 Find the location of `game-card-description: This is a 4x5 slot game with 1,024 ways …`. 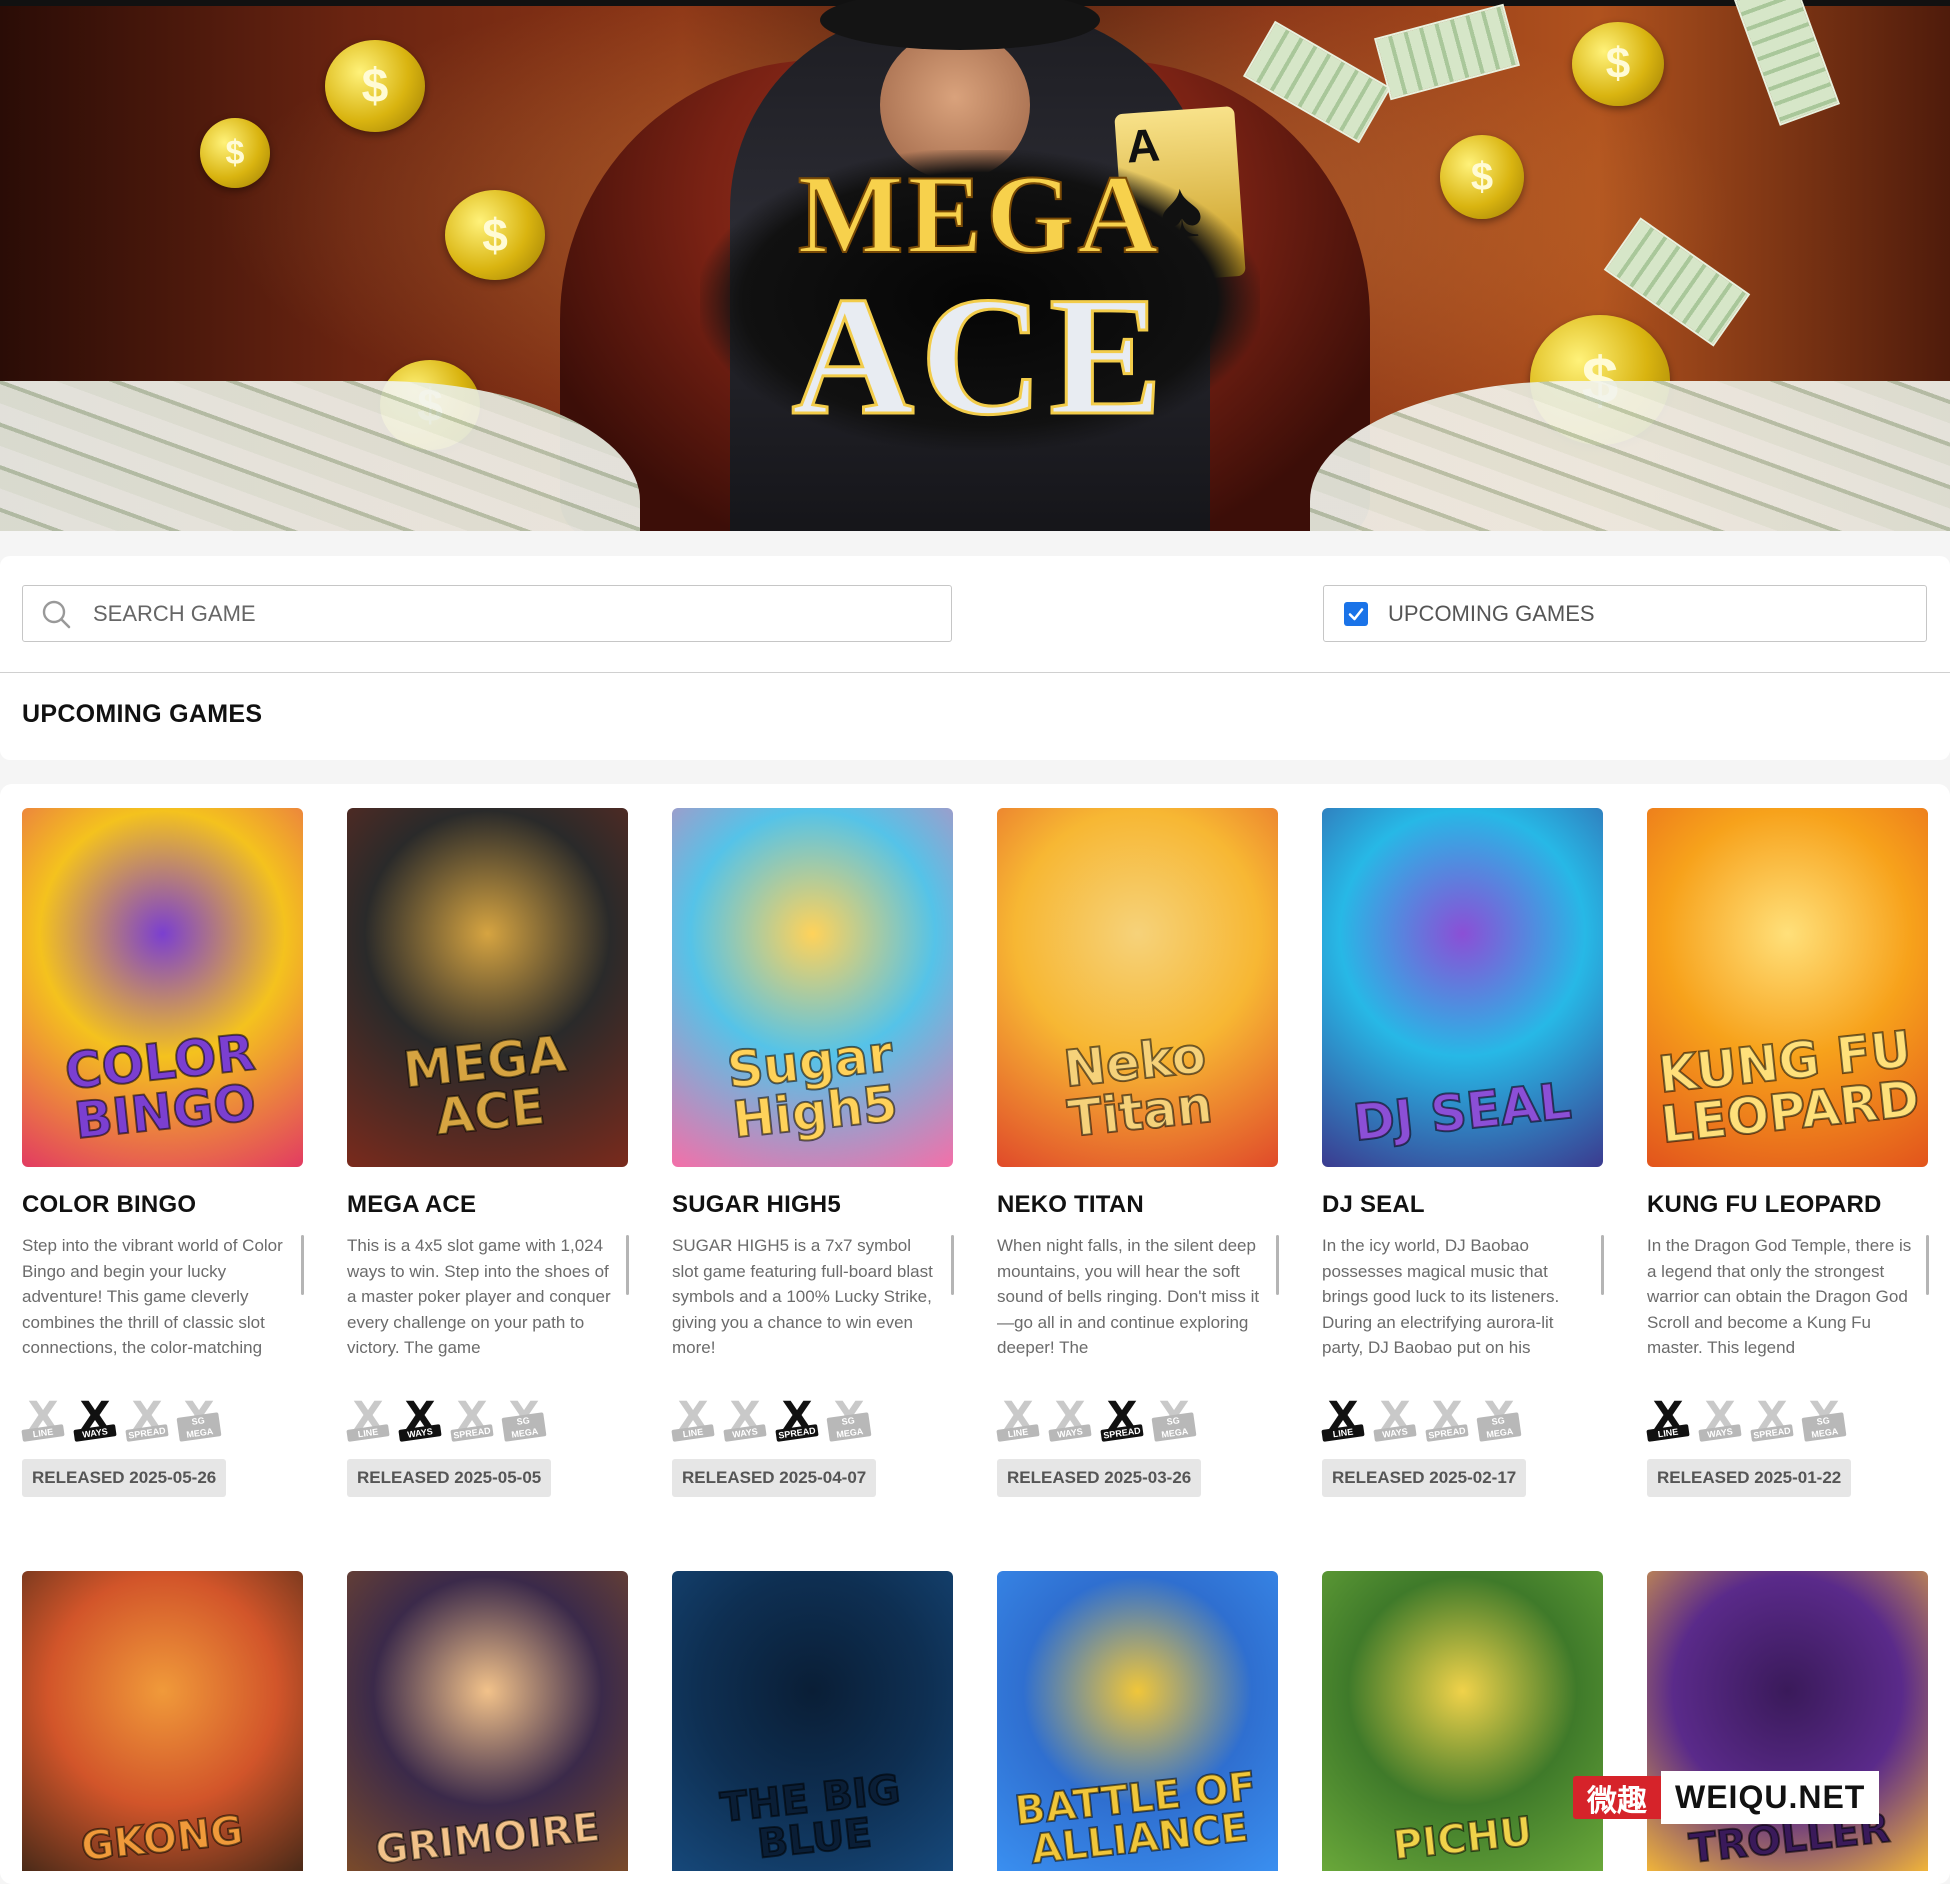

game-card-description: This is a 4x5 slot game with 1,024 ways … is located at coordinates (479, 1296).